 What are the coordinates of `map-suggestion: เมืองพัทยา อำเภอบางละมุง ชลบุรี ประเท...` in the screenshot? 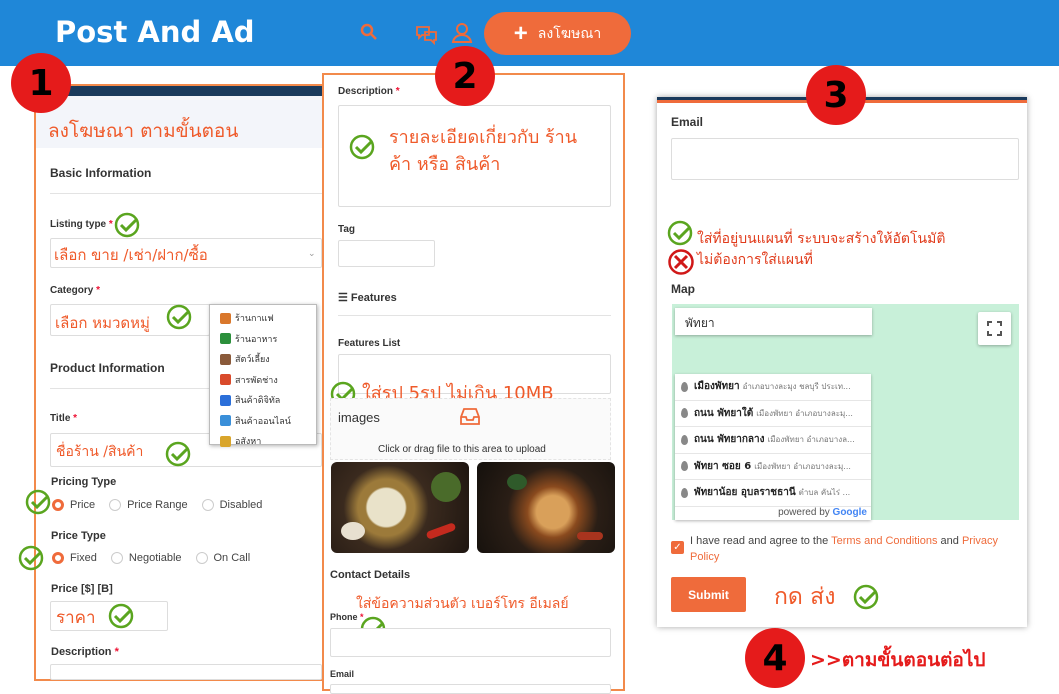 It's located at (773, 387).